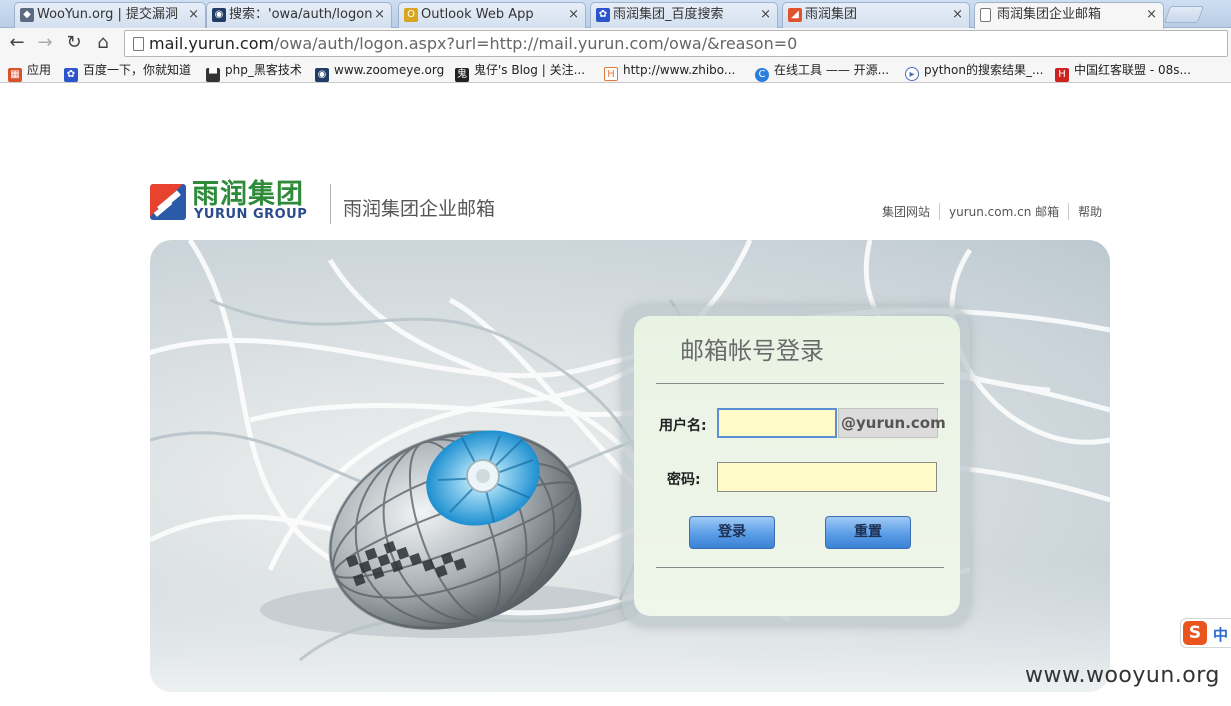 This screenshot has height=706, width=1231. Describe the element at coordinates (1089, 211) in the screenshot. I see `help-link: 帮助` at that location.